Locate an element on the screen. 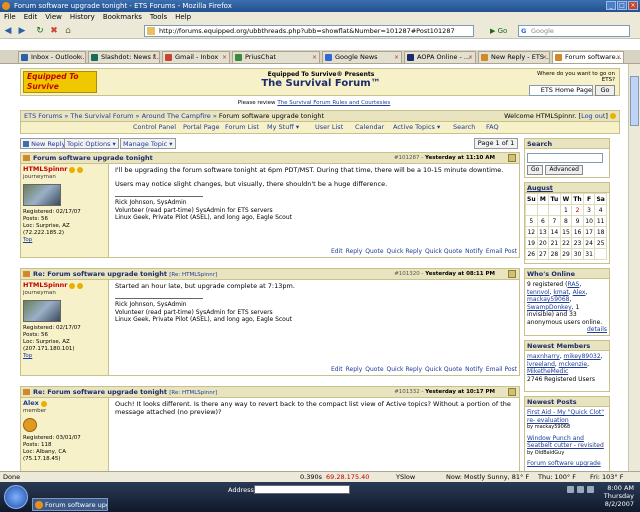  close-button: × is located at coordinates (633, 5).